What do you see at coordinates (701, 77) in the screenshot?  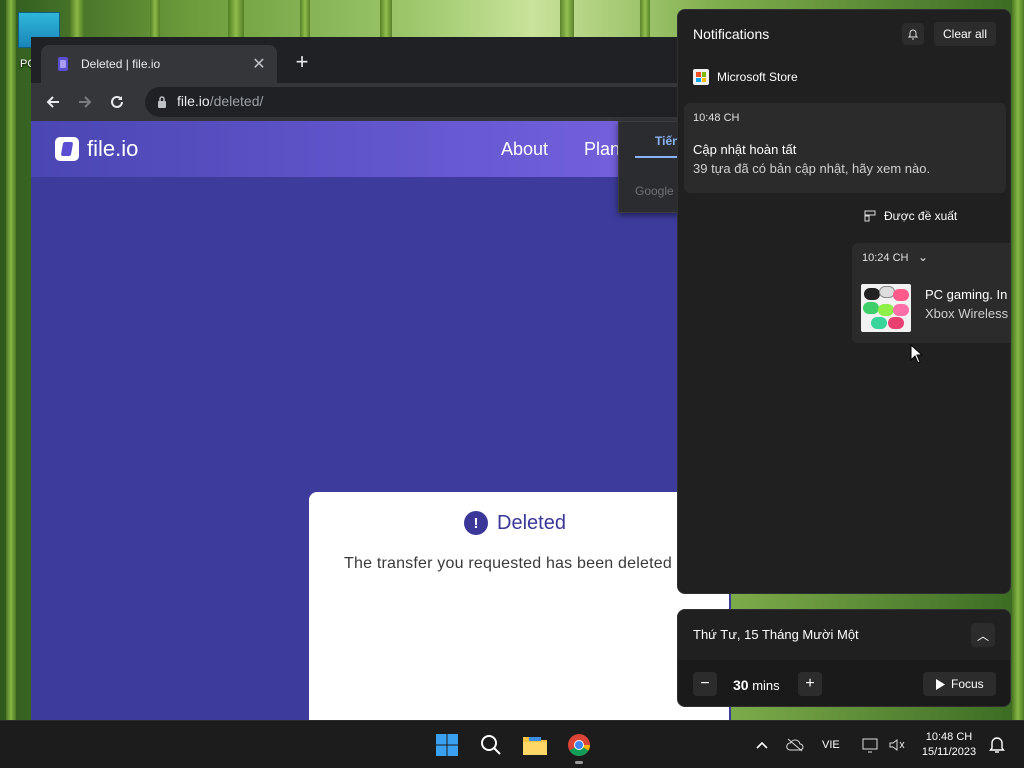 I see `microsoft-store-icon` at bounding box center [701, 77].